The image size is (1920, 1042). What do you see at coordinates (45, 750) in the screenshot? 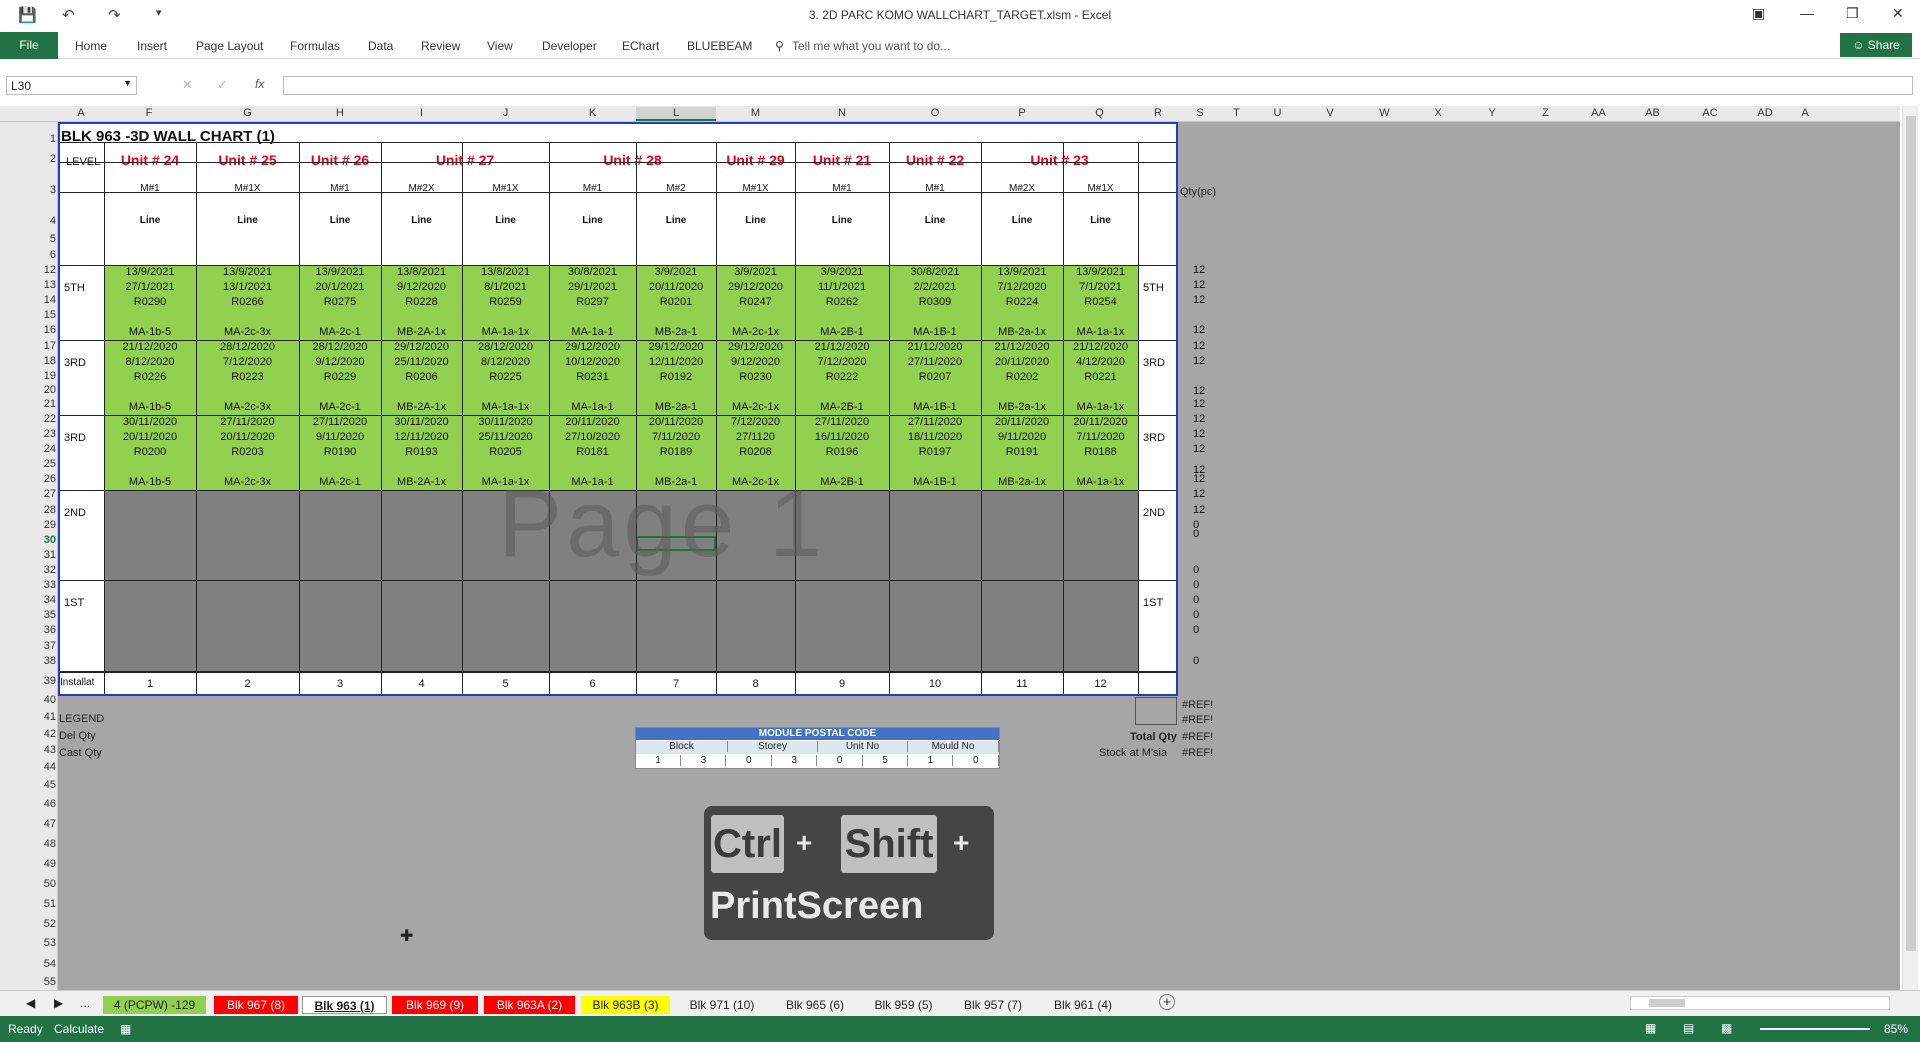
I see `row-header: 43` at bounding box center [45, 750].